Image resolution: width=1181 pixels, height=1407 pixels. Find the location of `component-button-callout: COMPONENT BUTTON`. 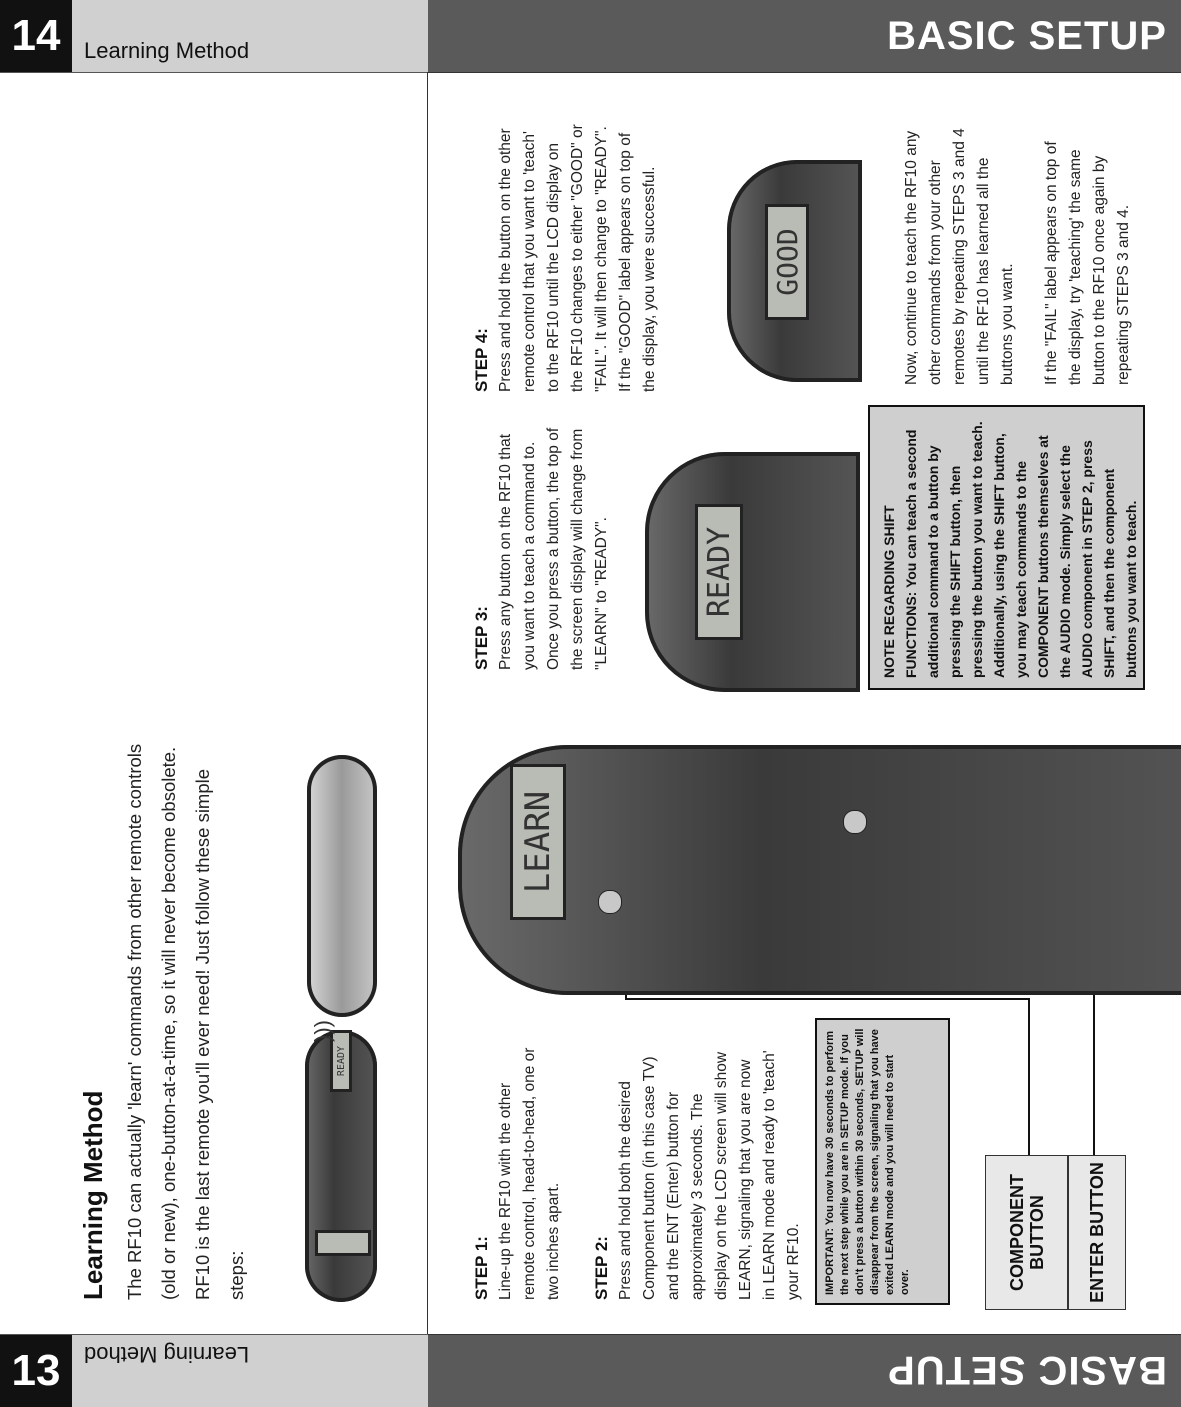

component-button-callout: COMPONENT BUTTON is located at coordinates (1026, 1232).